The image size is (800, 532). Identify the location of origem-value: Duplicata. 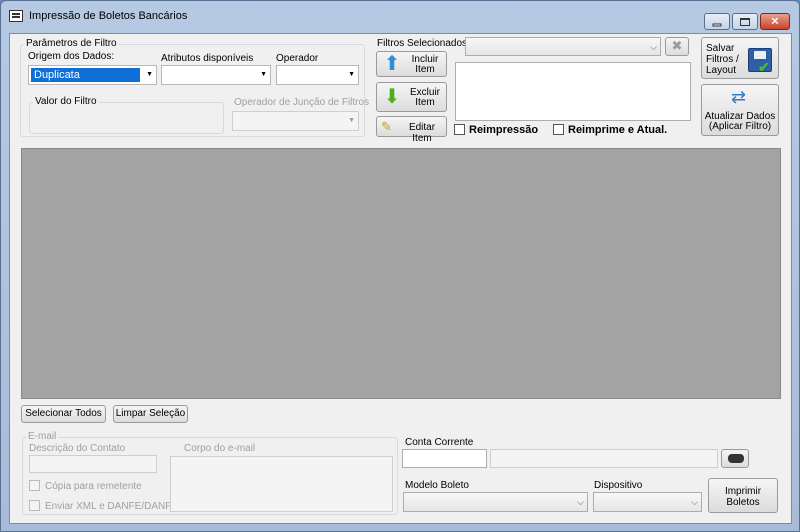
(85, 75).